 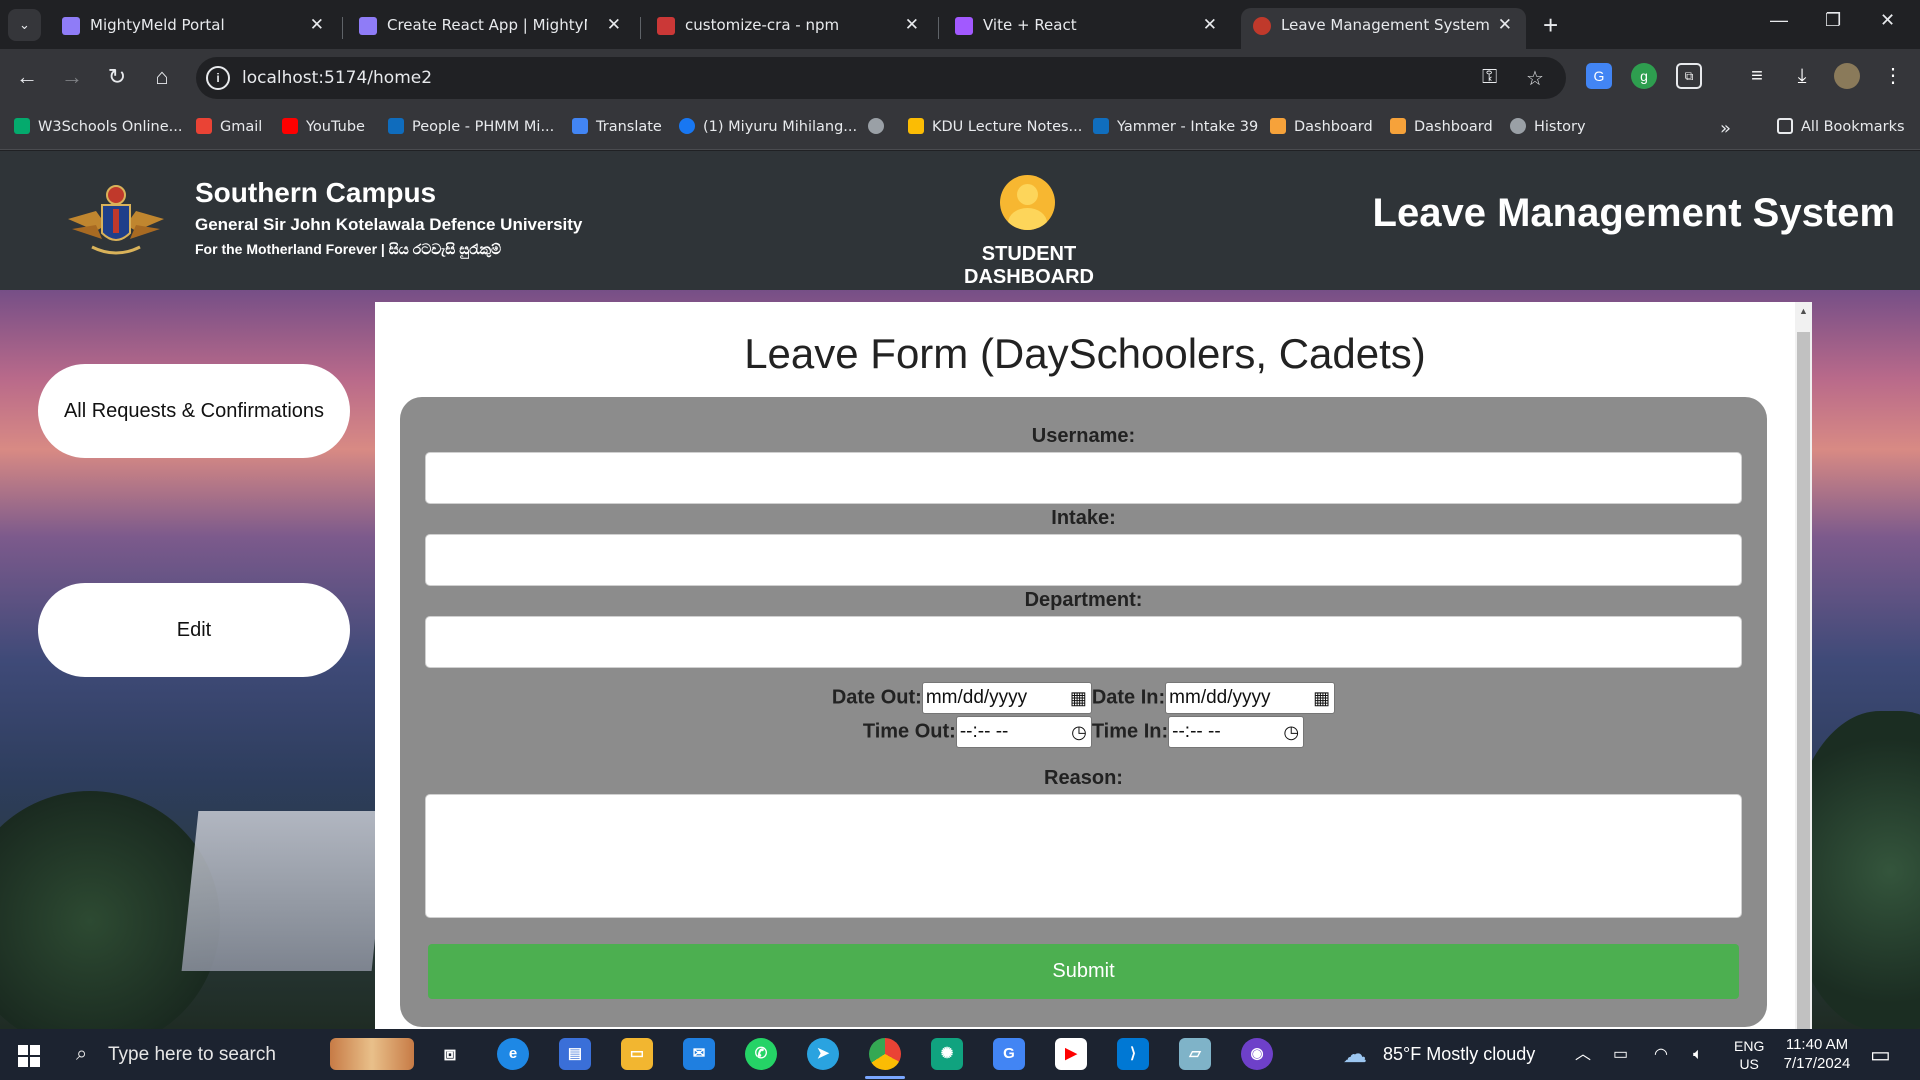 I want to click on tab-divider, so click(x=938, y=28).